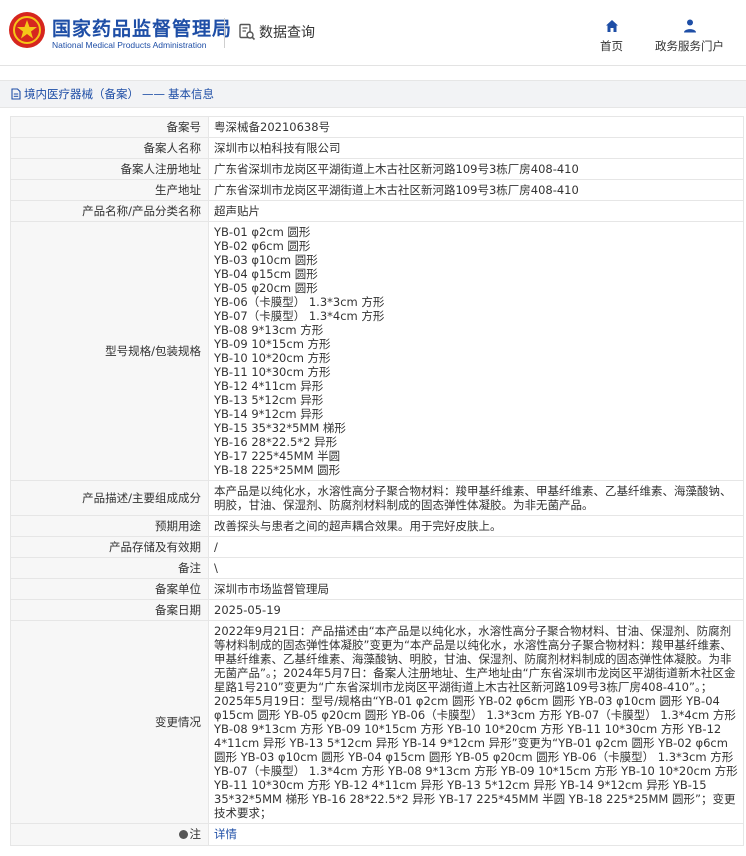  Describe the element at coordinates (280, 428) in the screenshot. I see `model-item: YB-15 35*32*5MM 梯形` at that location.